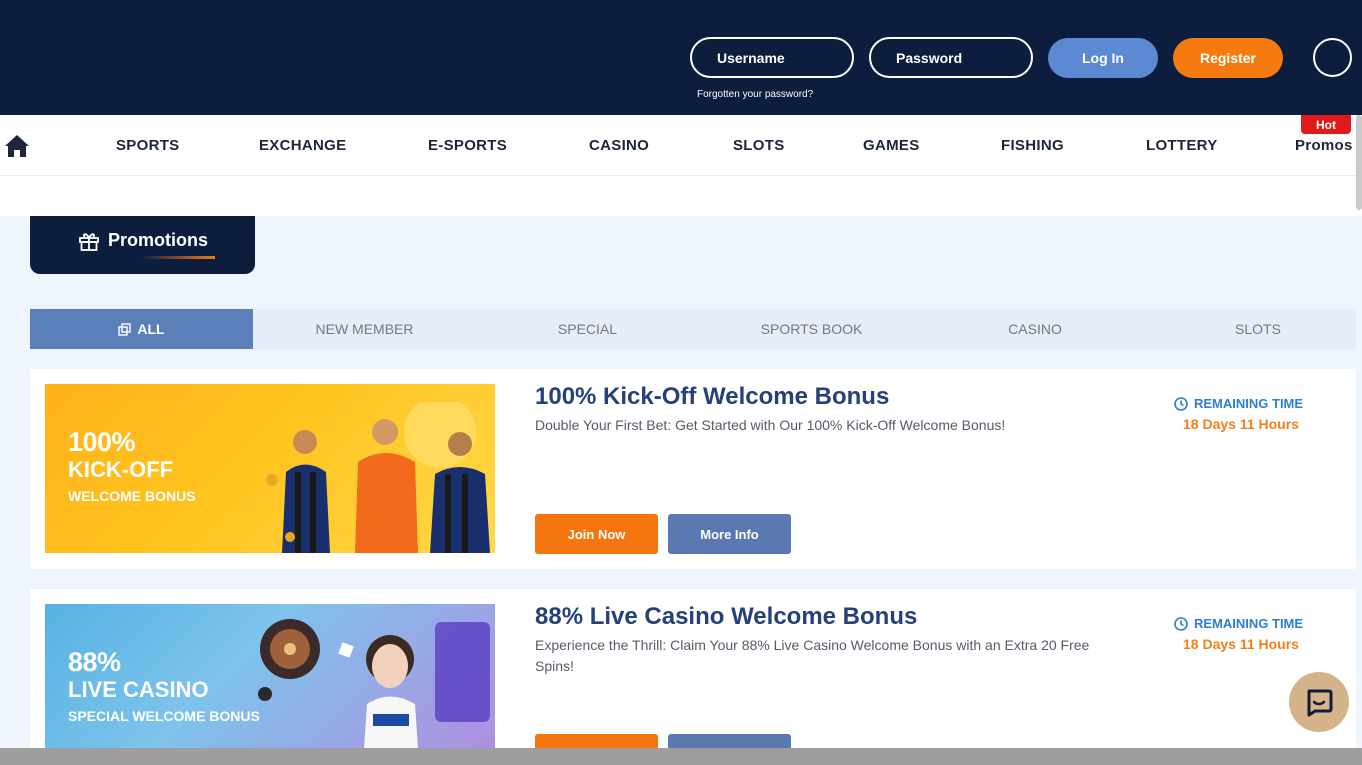  Describe the element at coordinates (147, 145) in the screenshot. I see `nav-item-sports: SPORTS` at that location.